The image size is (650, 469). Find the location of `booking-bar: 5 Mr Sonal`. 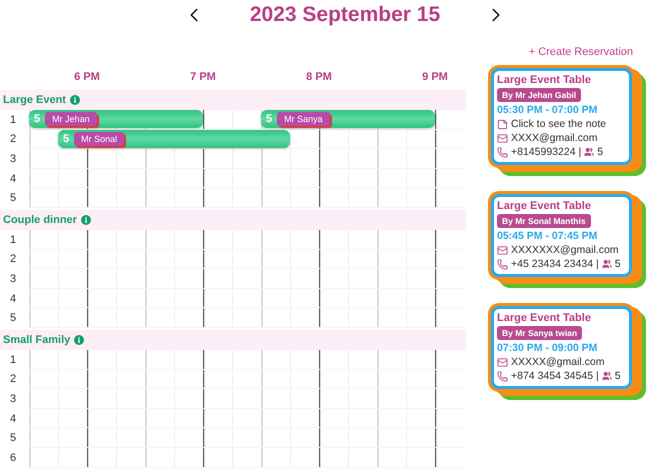

booking-bar: 5 Mr Sonal is located at coordinates (174, 139).